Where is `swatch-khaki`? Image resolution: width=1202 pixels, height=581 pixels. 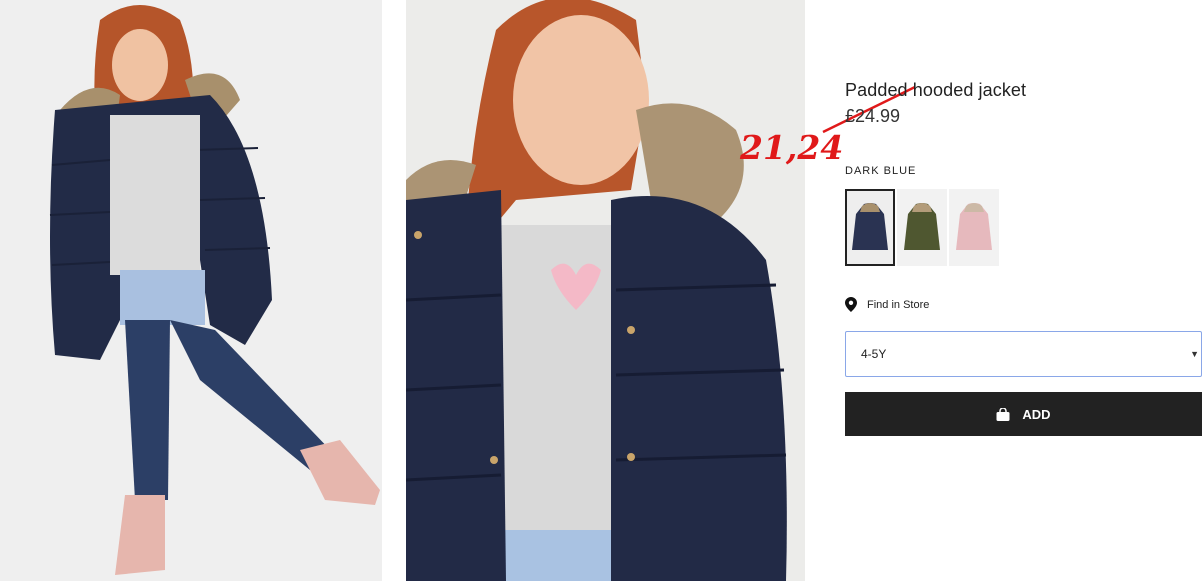
swatch-khaki is located at coordinates (922, 227).